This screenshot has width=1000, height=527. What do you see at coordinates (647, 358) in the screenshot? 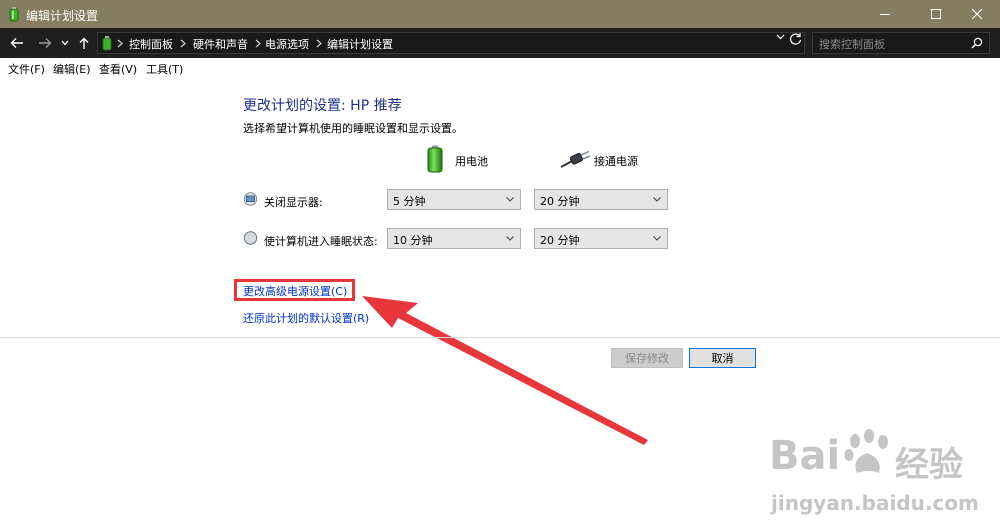
I see `save-button: 保存修改` at bounding box center [647, 358].